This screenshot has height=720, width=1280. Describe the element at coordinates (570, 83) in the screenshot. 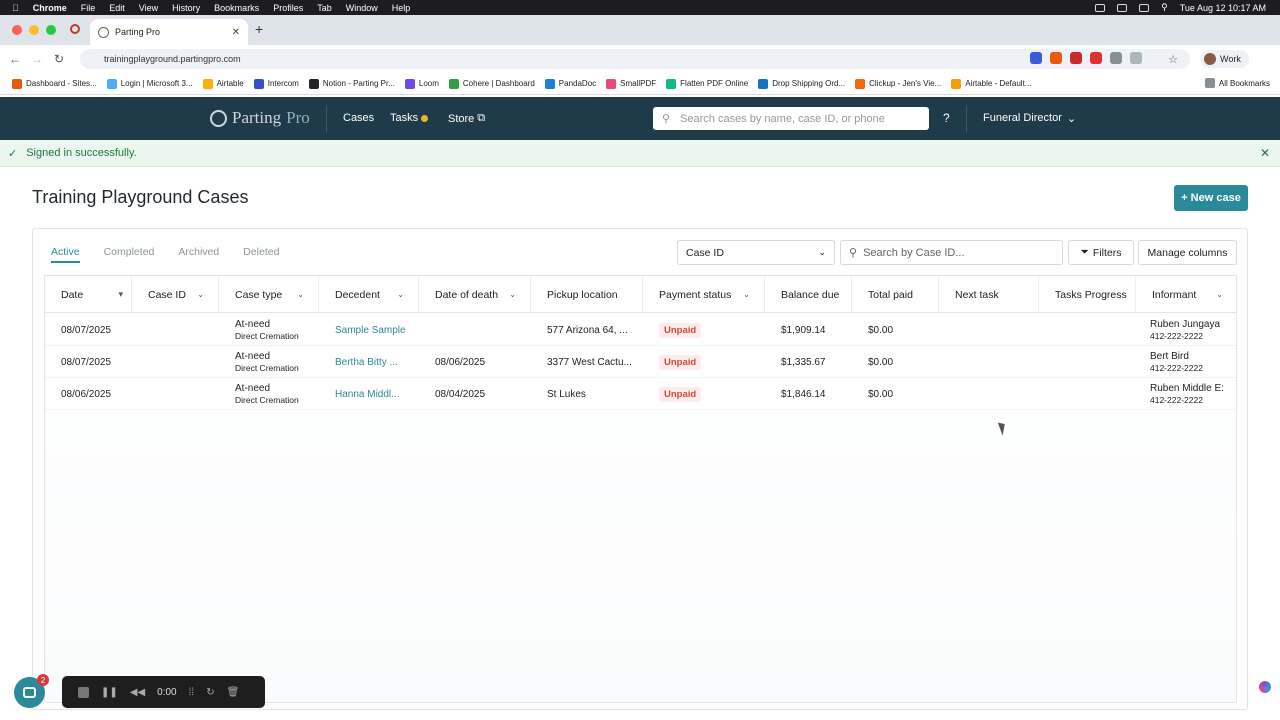

I see `bookmark-item: PandaDoc` at that location.